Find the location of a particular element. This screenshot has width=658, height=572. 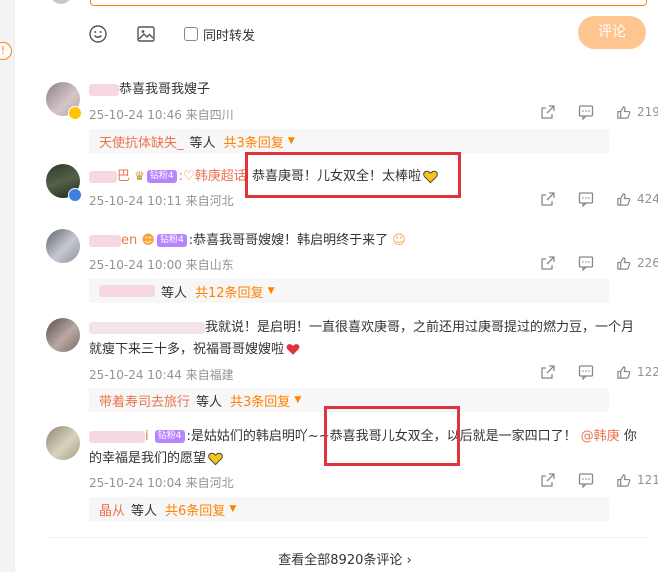

comment-text-line2: 的幸福是我们的愿望 is located at coordinates (148, 458).